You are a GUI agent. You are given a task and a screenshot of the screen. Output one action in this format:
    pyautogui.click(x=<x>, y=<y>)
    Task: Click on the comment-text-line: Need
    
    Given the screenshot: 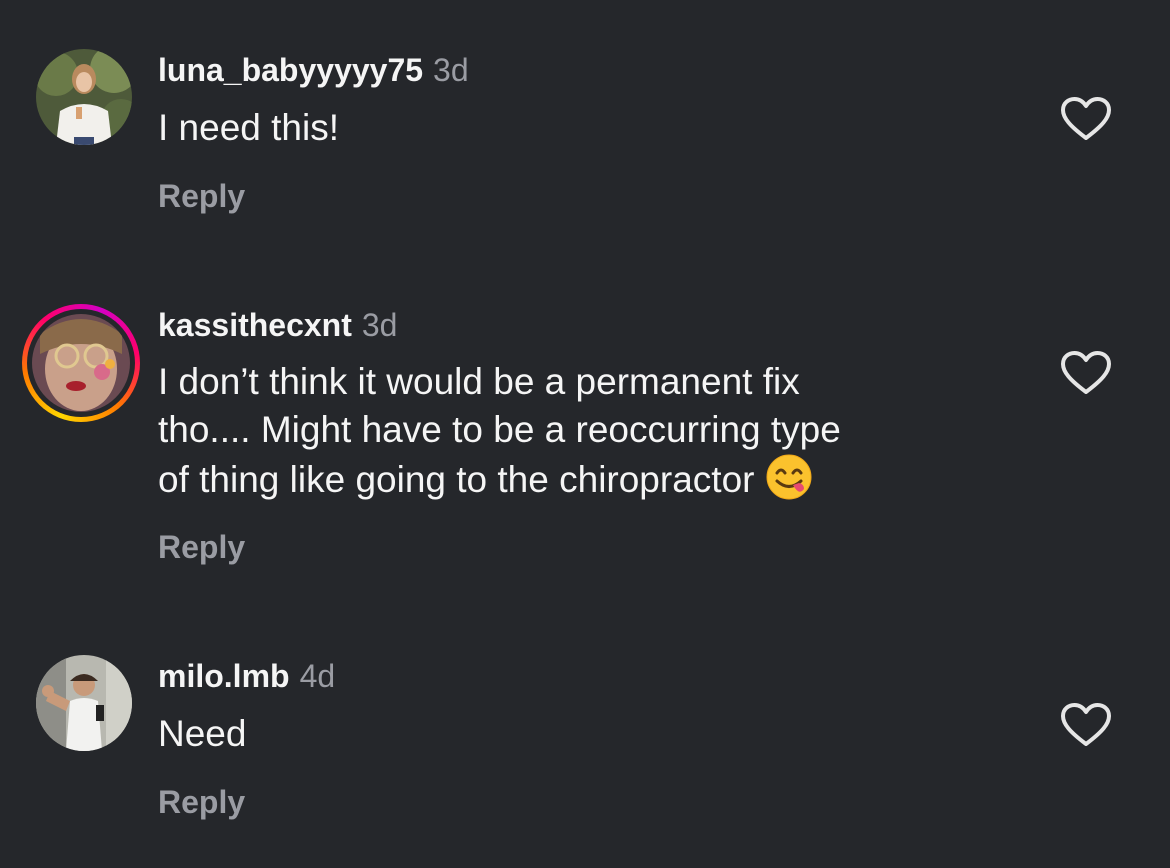 What is the action you would take?
    pyautogui.click(x=202, y=733)
    